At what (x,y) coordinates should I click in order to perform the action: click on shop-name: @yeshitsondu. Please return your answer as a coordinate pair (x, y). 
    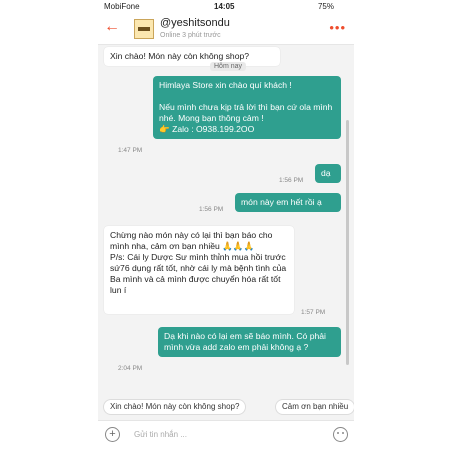
    Looking at the image, I should click on (195, 23).